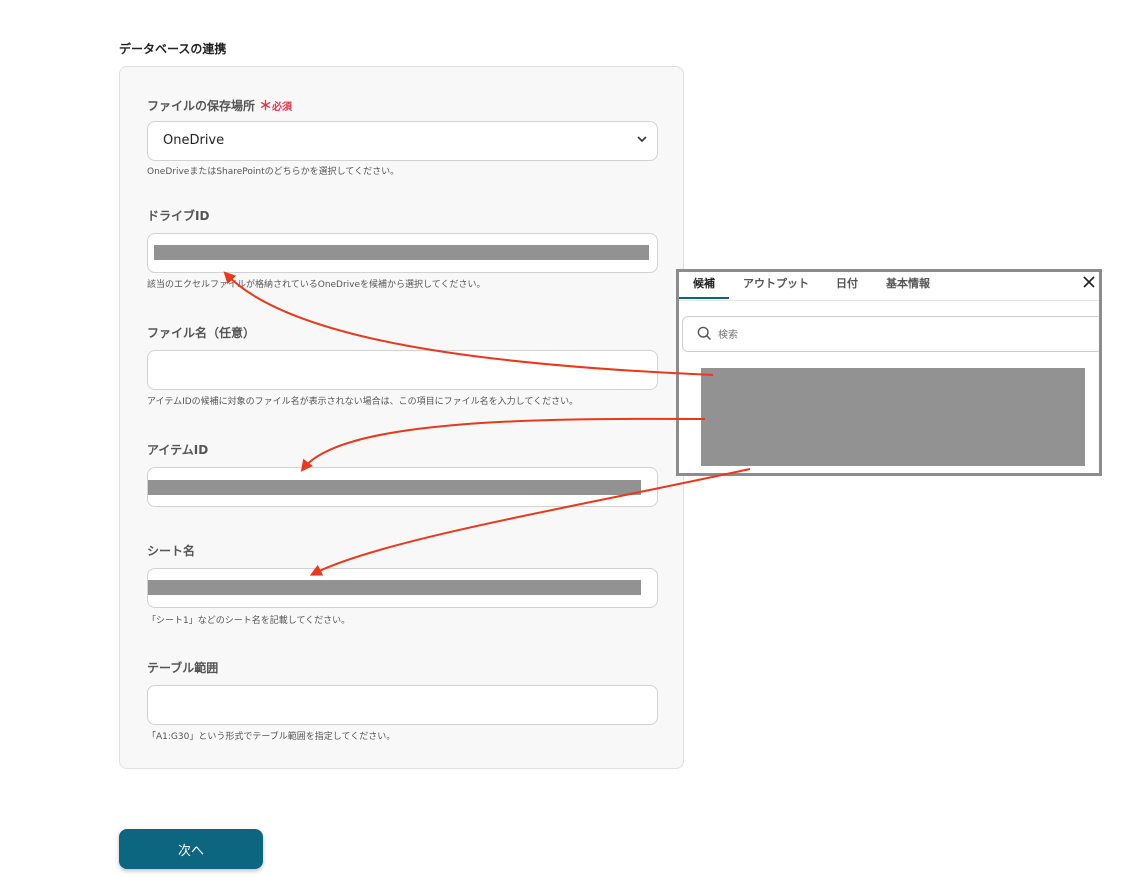 The width and height of the screenshot is (1142, 876). I want to click on drive-id-input, so click(402, 253).